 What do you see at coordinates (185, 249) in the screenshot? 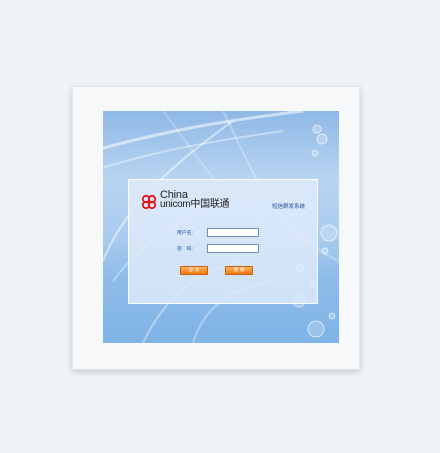
I see `password-label: 密 码:` at bounding box center [185, 249].